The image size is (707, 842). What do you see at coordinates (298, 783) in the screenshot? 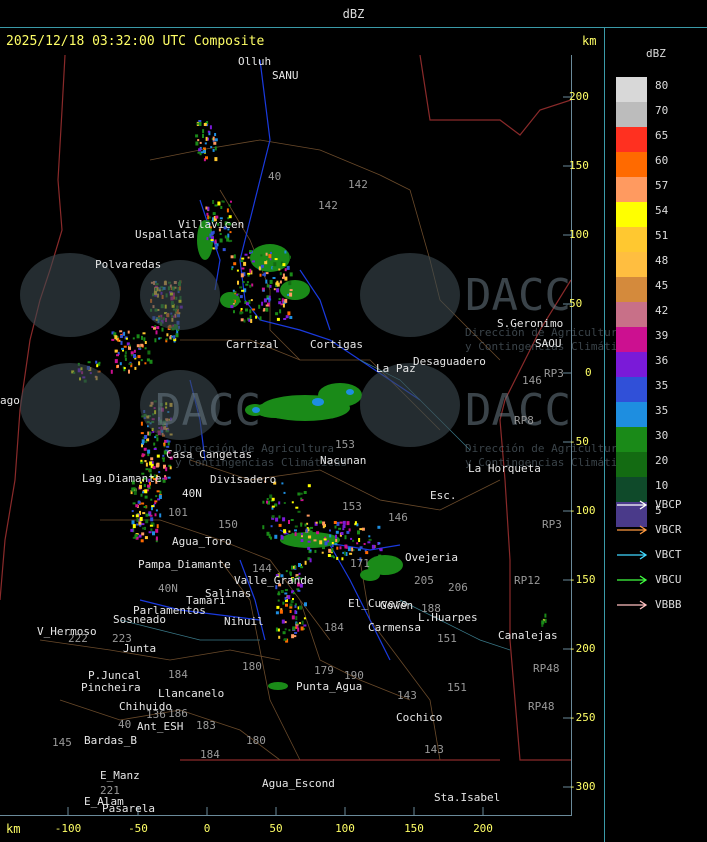
I see `place-label: Agua_Escond` at bounding box center [298, 783].